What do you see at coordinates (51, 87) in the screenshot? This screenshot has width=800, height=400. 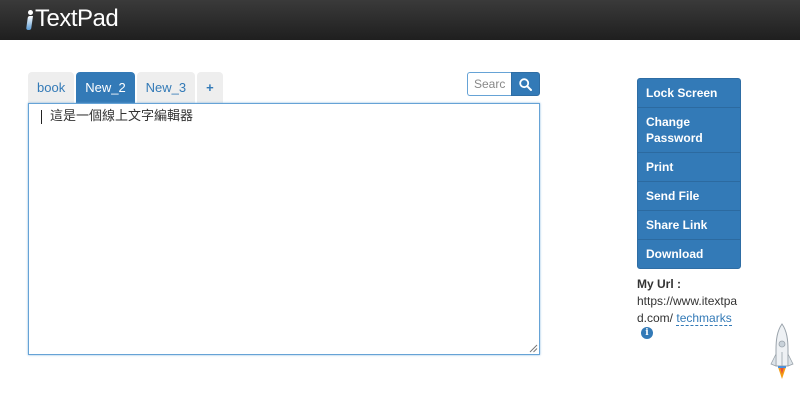 I see `tab-book: book` at bounding box center [51, 87].